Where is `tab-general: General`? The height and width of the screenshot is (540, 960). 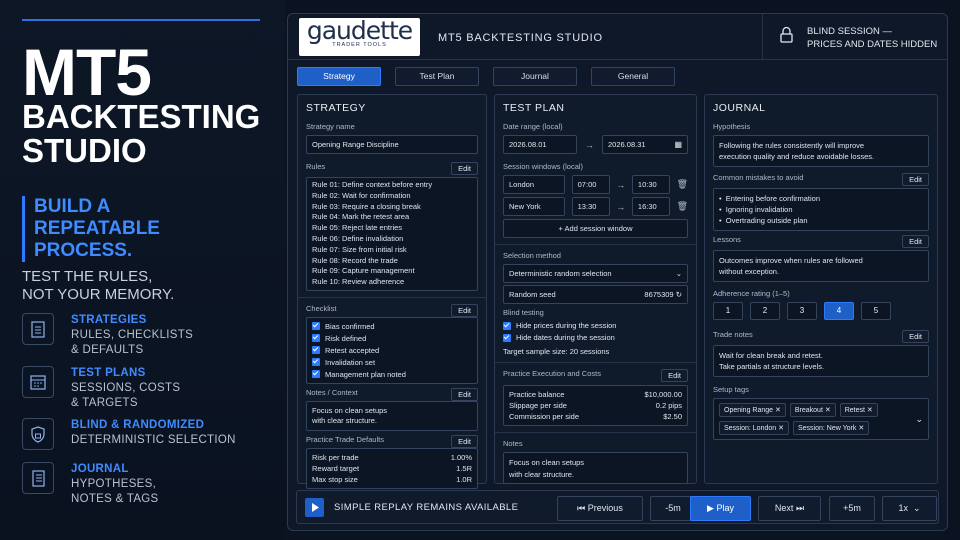
tab-general: General is located at coordinates (633, 76).